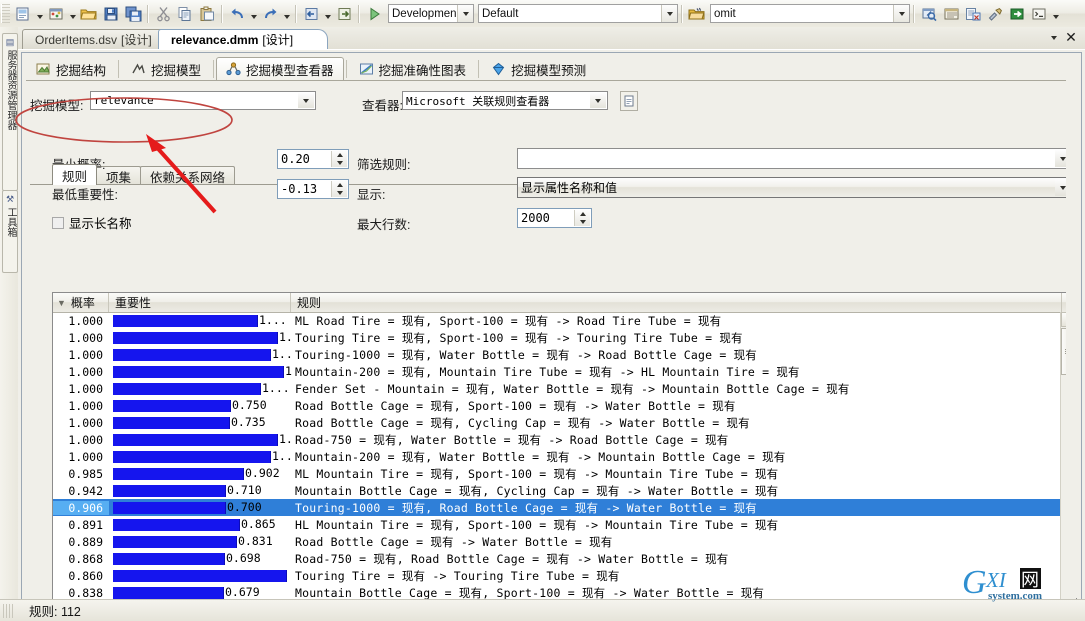  Describe the element at coordinates (200, 302) in the screenshot. I see `column-importance: 重要性` at that location.